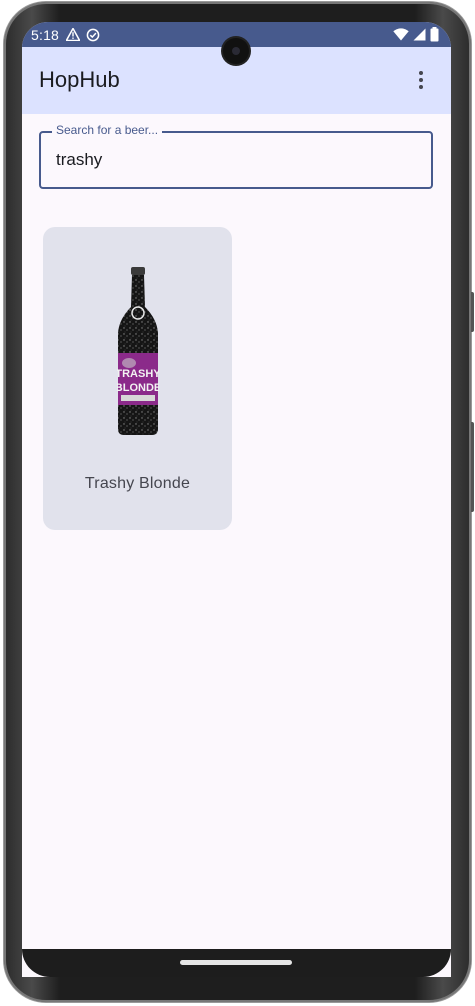  What do you see at coordinates (236, 160) in the screenshot?
I see `search-input` at bounding box center [236, 160].